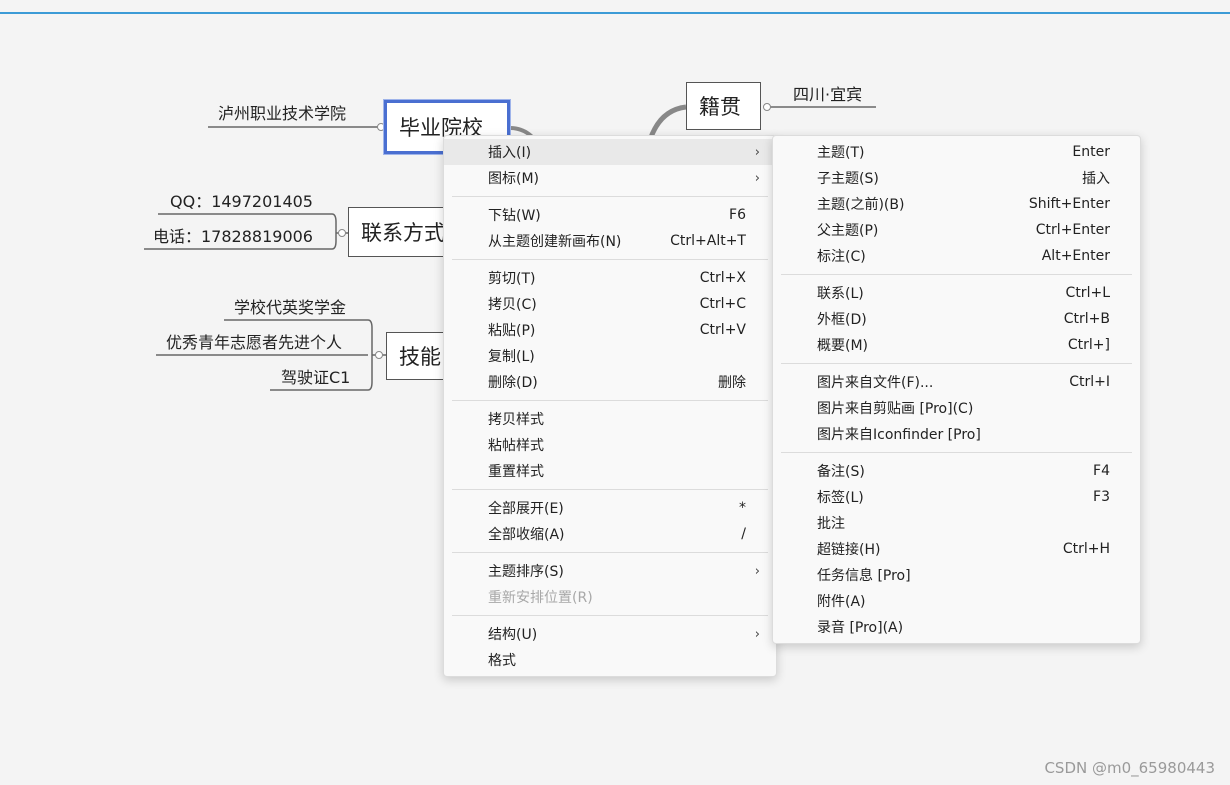 Image resolution: width=1230 pixels, height=785 pixels. Describe the element at coordinates (610, 634) in the screenshot. I see `menu-item: 结构(U) ›` at that location.